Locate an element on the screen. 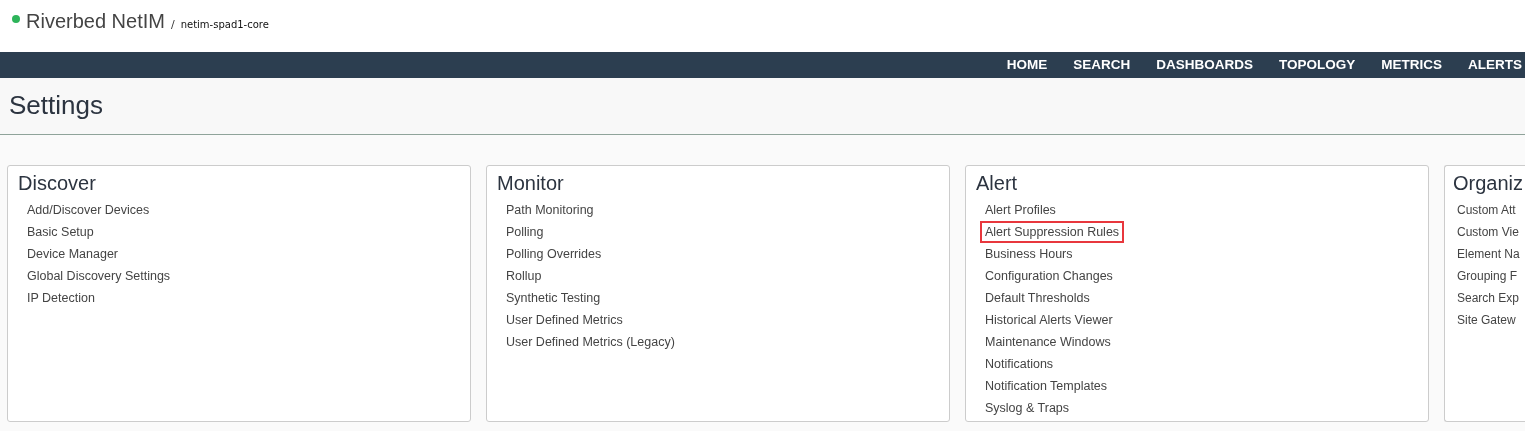 This screenshot has height=431, width=1525. settings-link: Default Thresholds is located at coordinates (1037, 298).